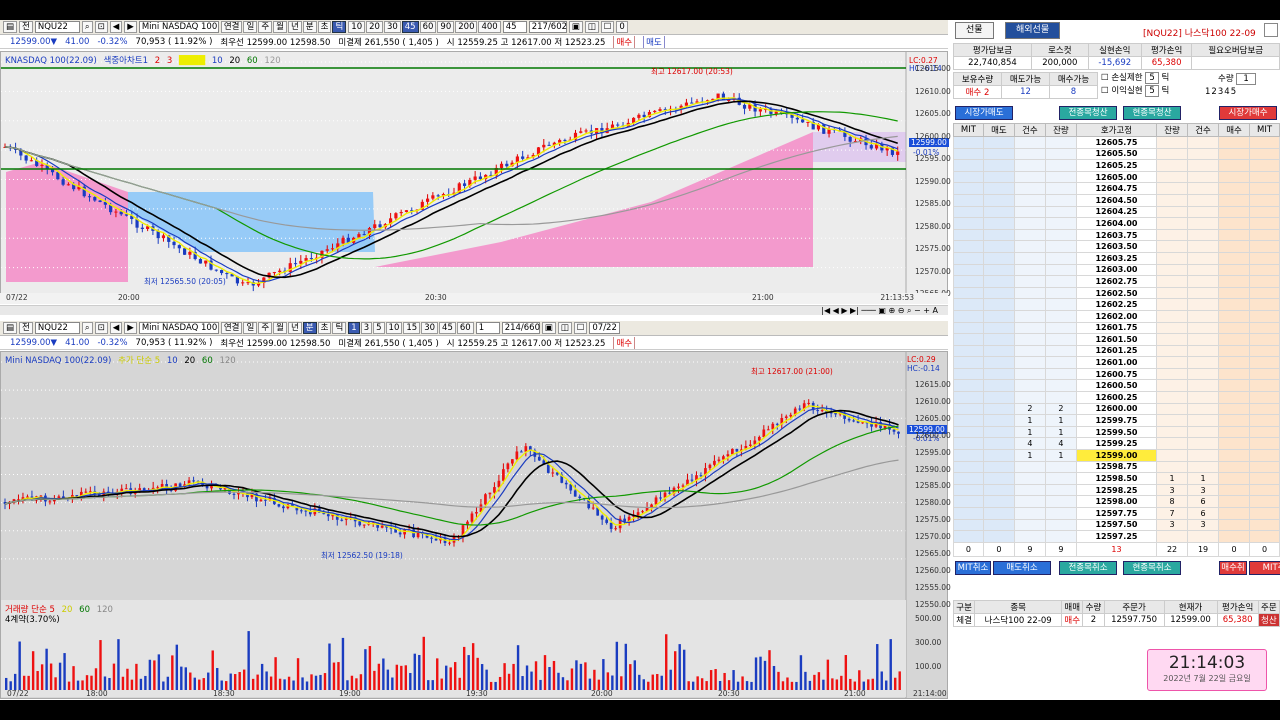  Describe the element at coordinates (1264, 568) in the screenshot. I see `order-button-5: MIT취소` at that location.